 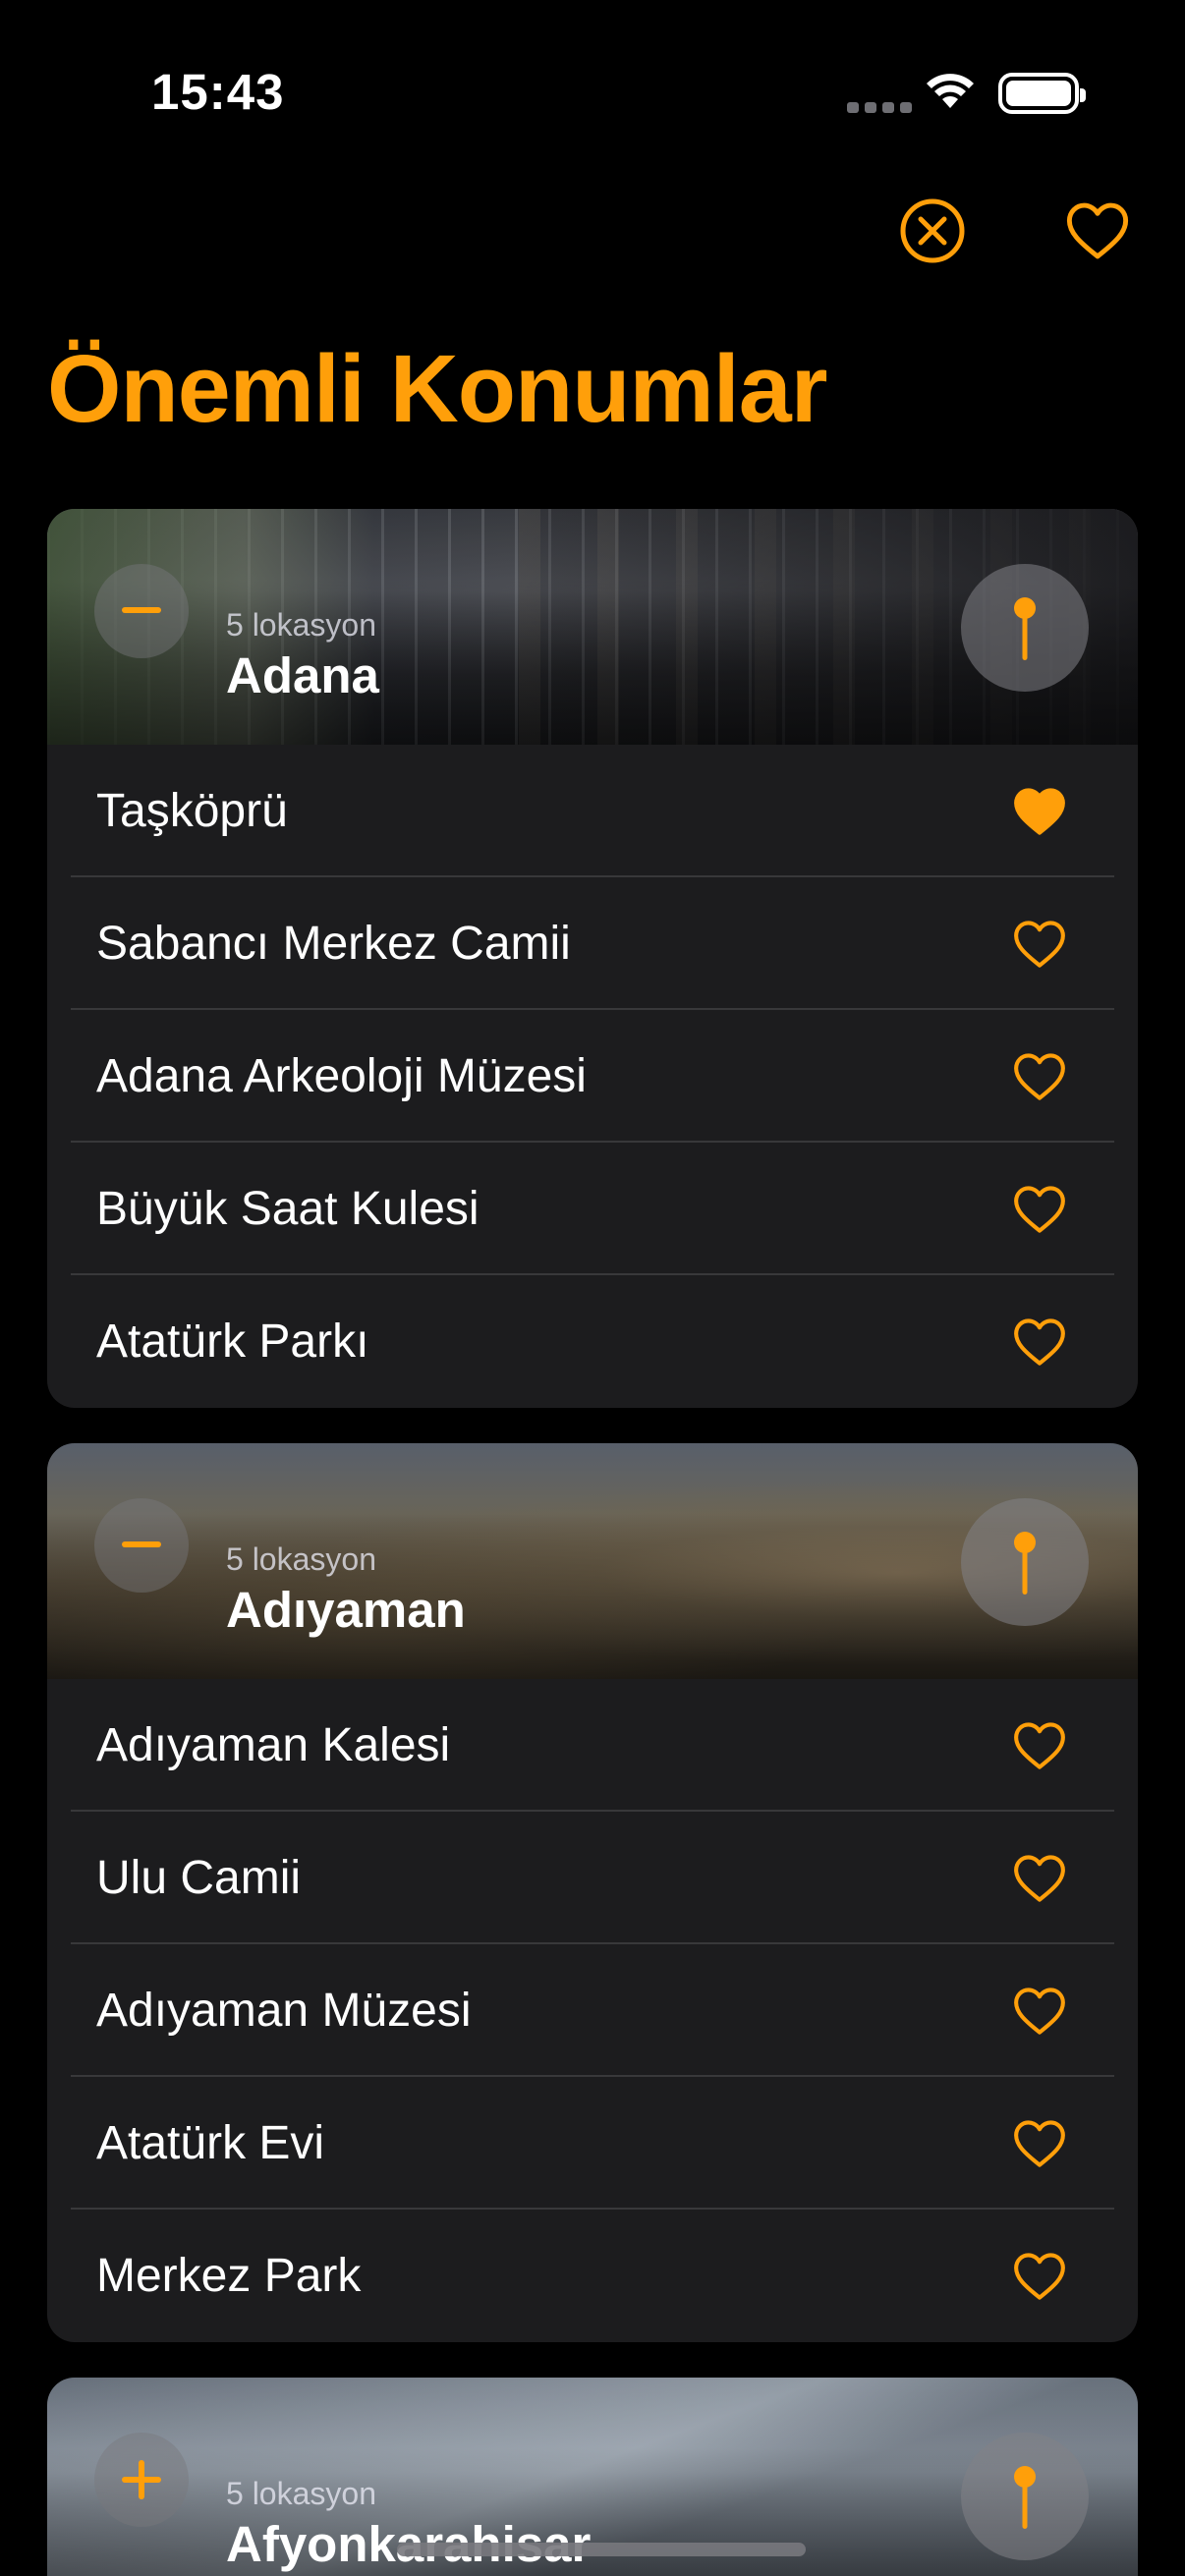 I want to click on location-name: Atatürk Parkı, so click(x=232, y=1342).